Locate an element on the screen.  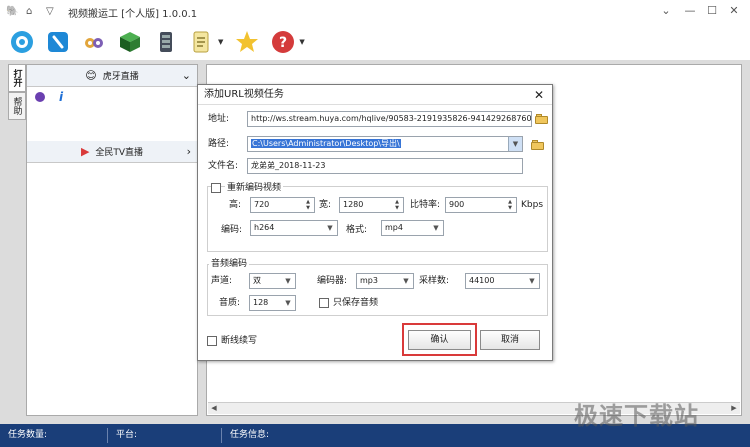
app-logo-icon: 🐘 is located at coordinates (12, 11).